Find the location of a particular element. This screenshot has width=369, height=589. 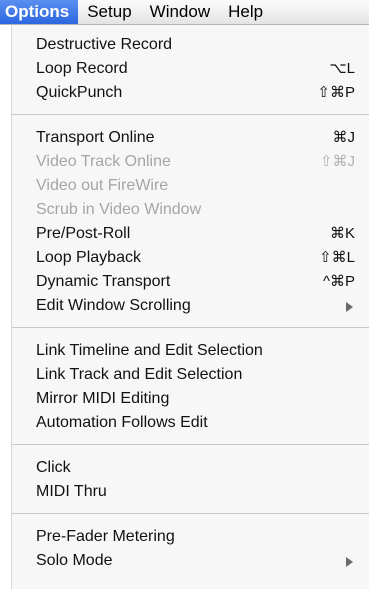

menu-item-dynamic-transport: Dynamic Transport ^⌘P is located at coordinates (190, 282).